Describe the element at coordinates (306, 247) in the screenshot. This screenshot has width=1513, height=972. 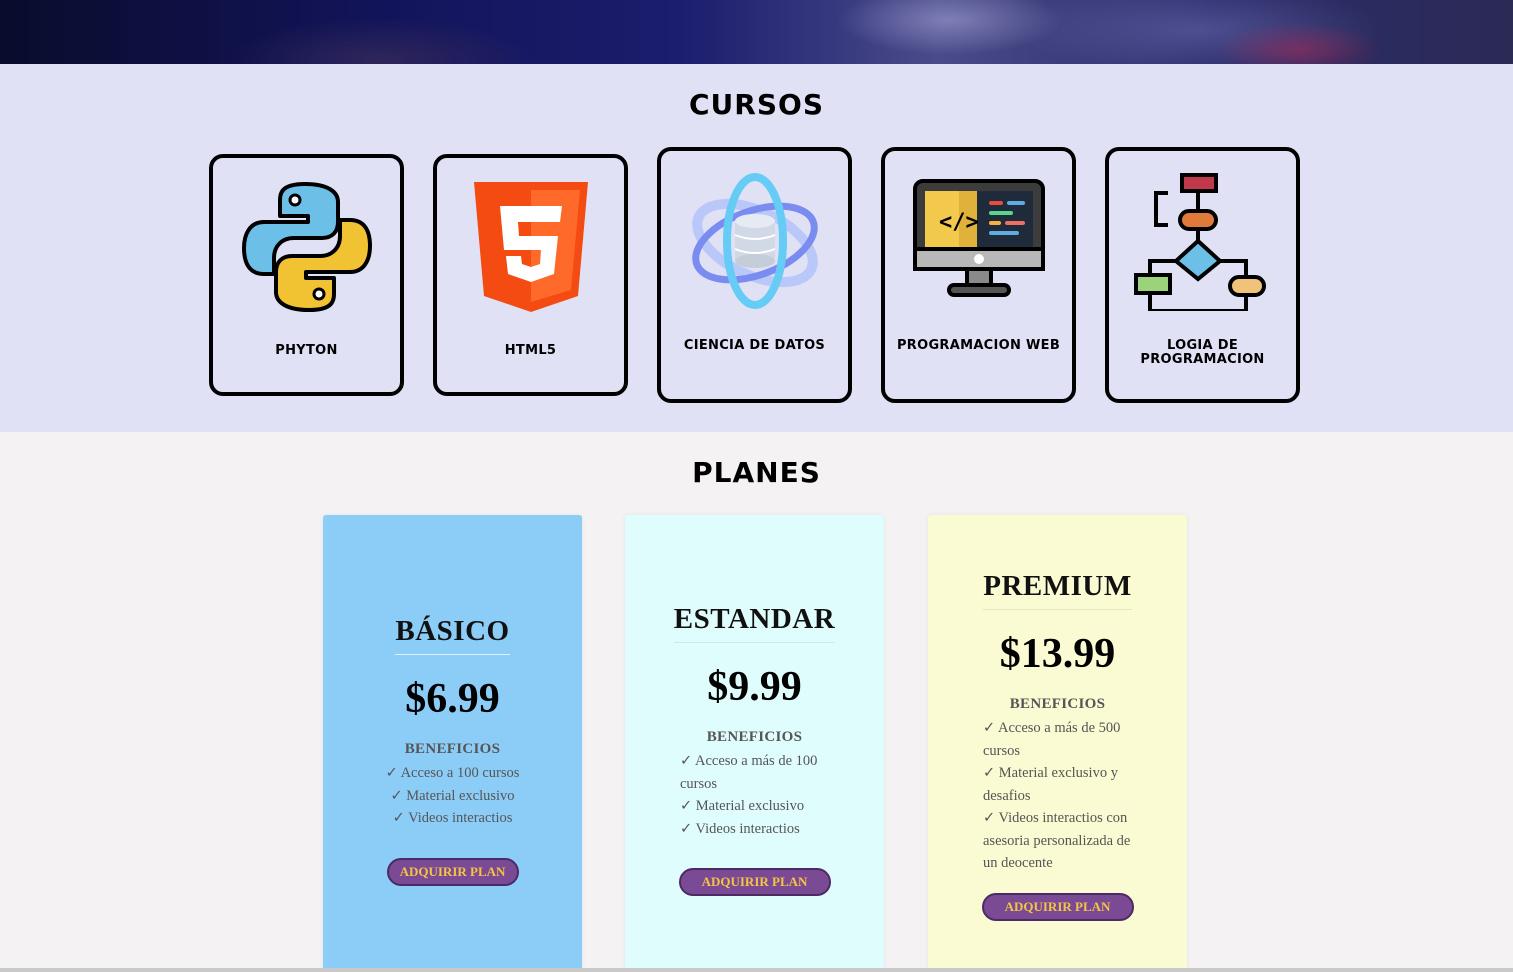
I see `python-logo-icon` at that location.